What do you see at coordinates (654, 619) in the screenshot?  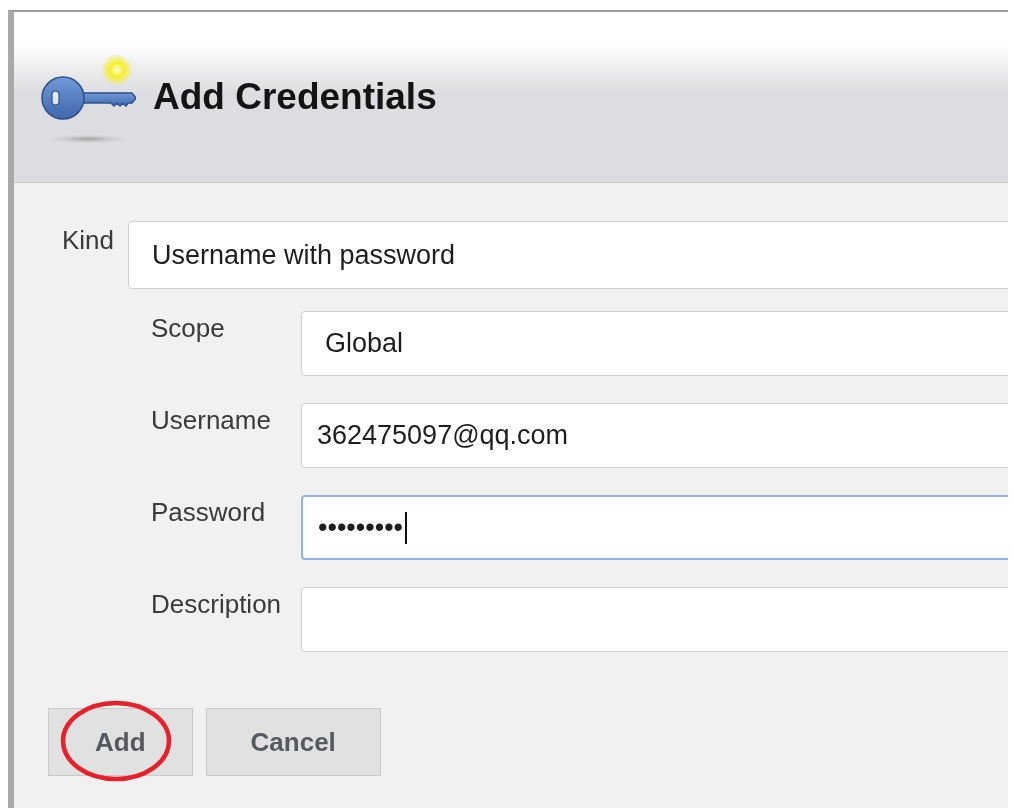 I see `input-field` at bounding box center [654, 619].